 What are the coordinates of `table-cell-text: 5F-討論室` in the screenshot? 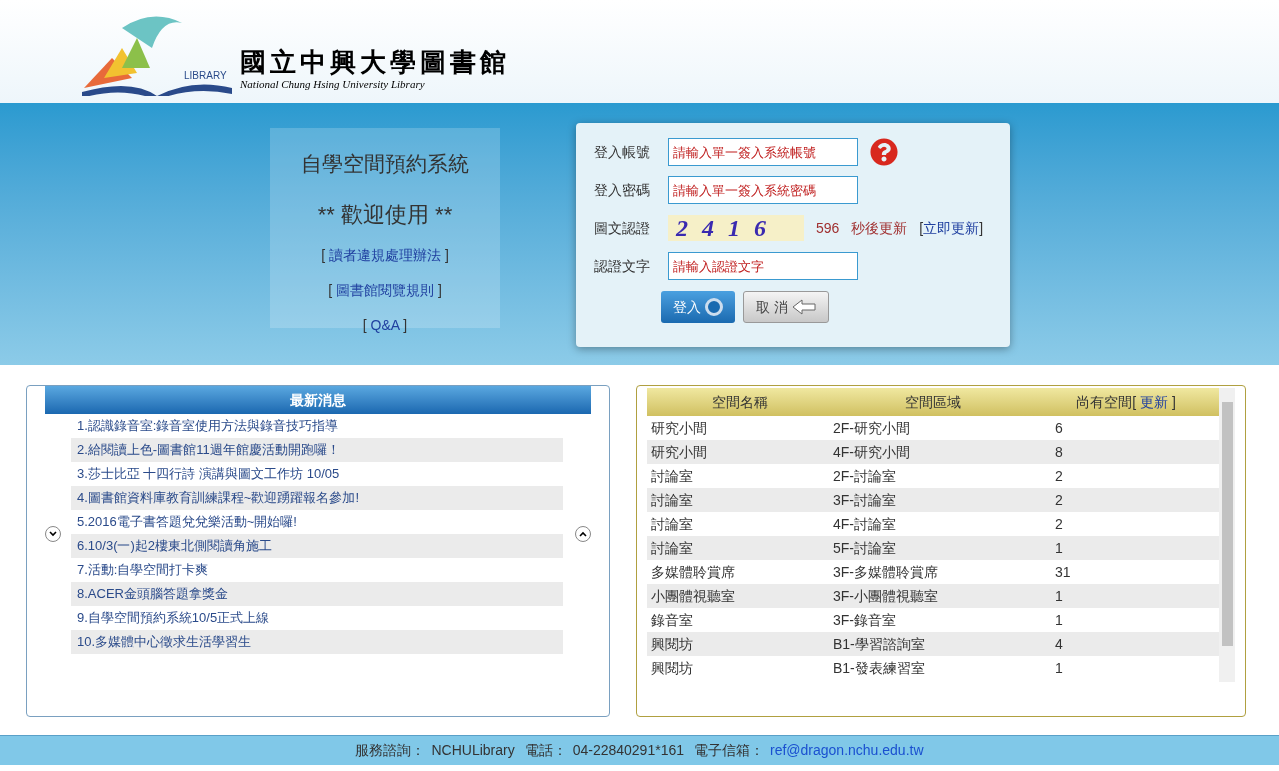 It's located at (865, 548).